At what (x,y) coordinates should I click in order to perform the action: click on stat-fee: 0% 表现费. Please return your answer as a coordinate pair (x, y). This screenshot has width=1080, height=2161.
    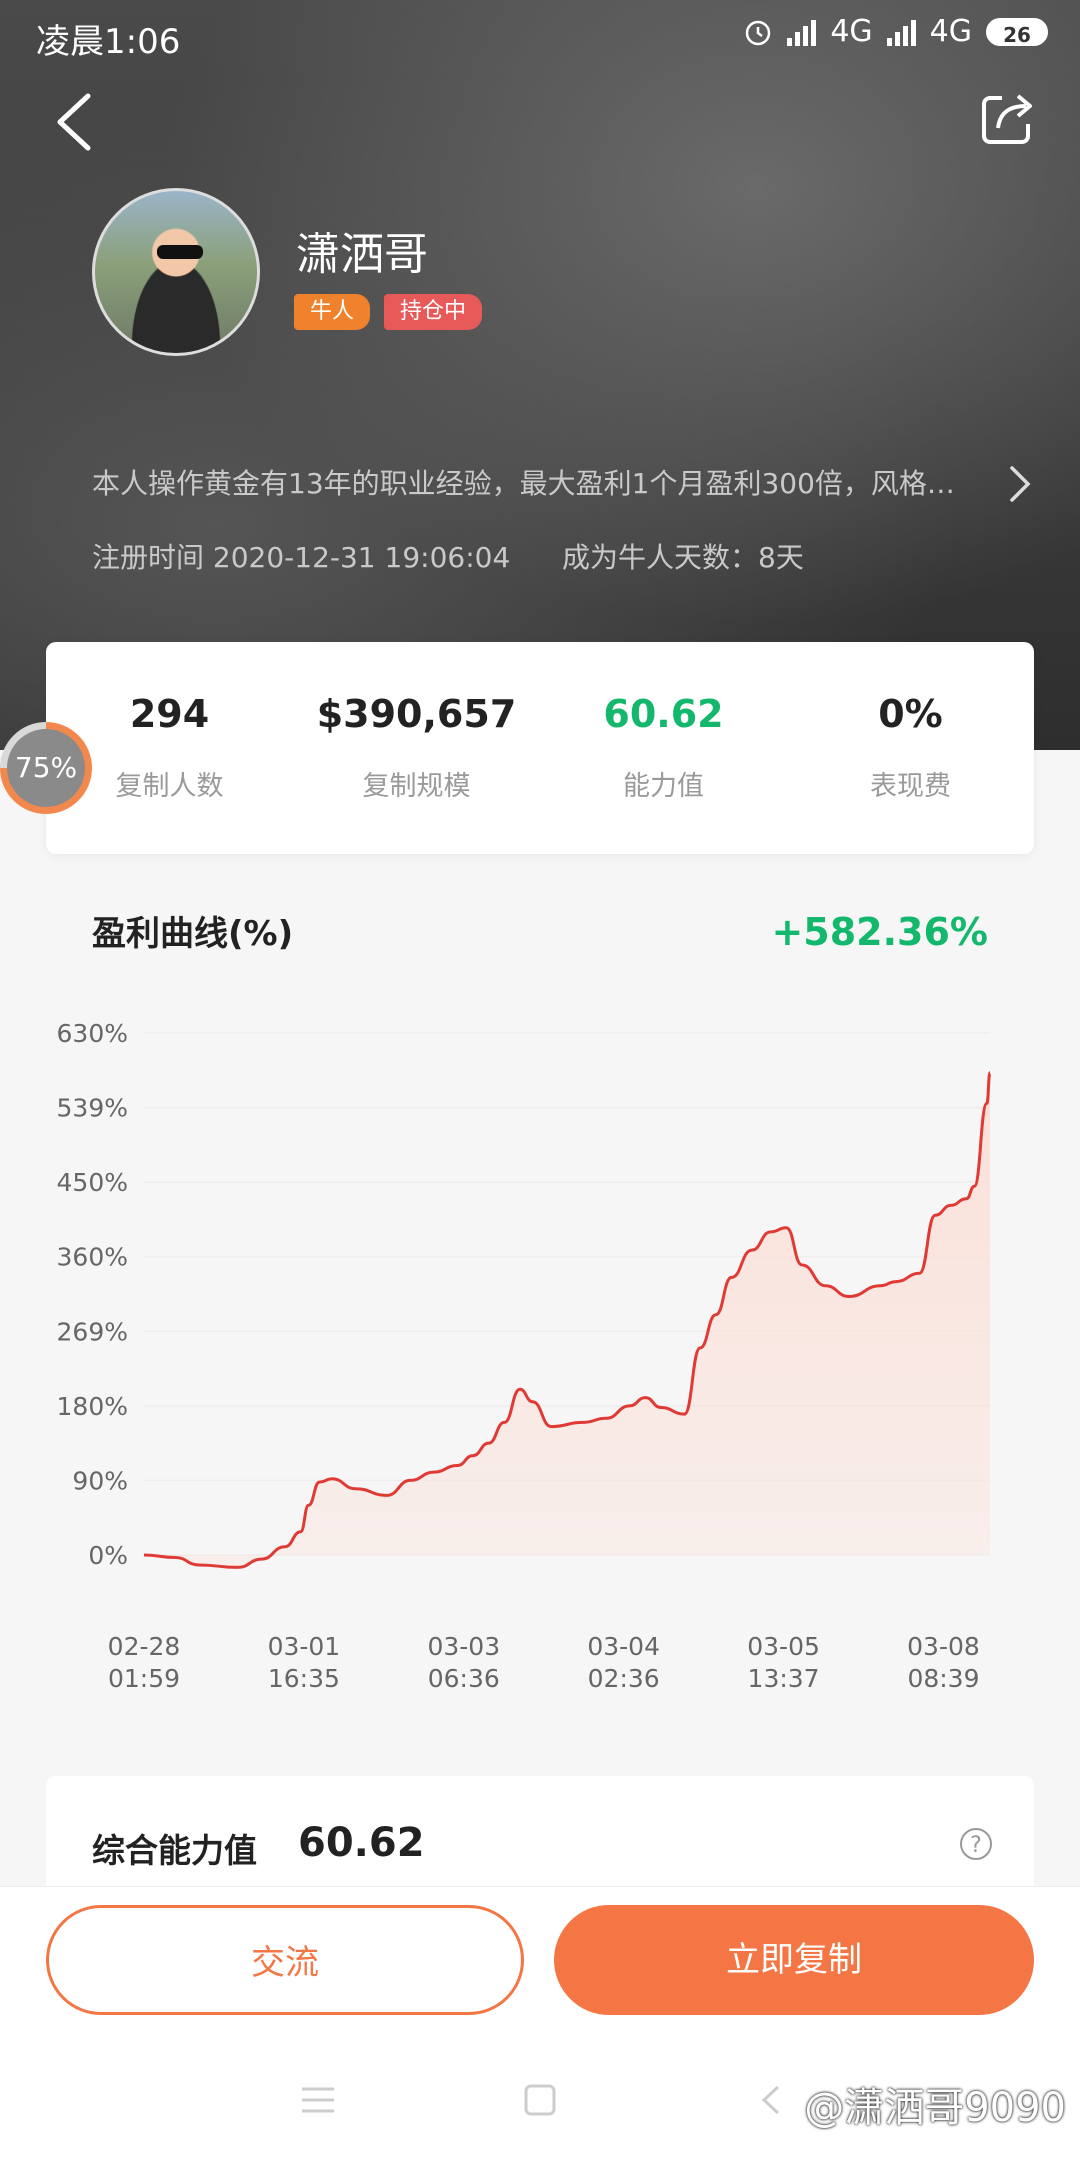
    Looking at the image, I should click on (910, 747).